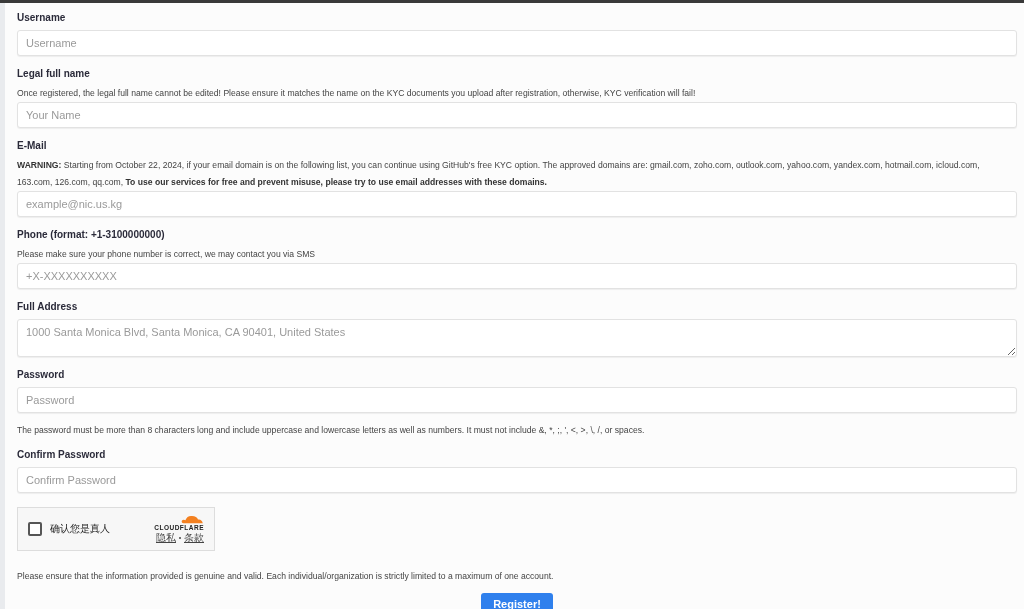  Describe the element at coordinates (517, 400) in the screenshot. I see `input-field: Password` at that location.